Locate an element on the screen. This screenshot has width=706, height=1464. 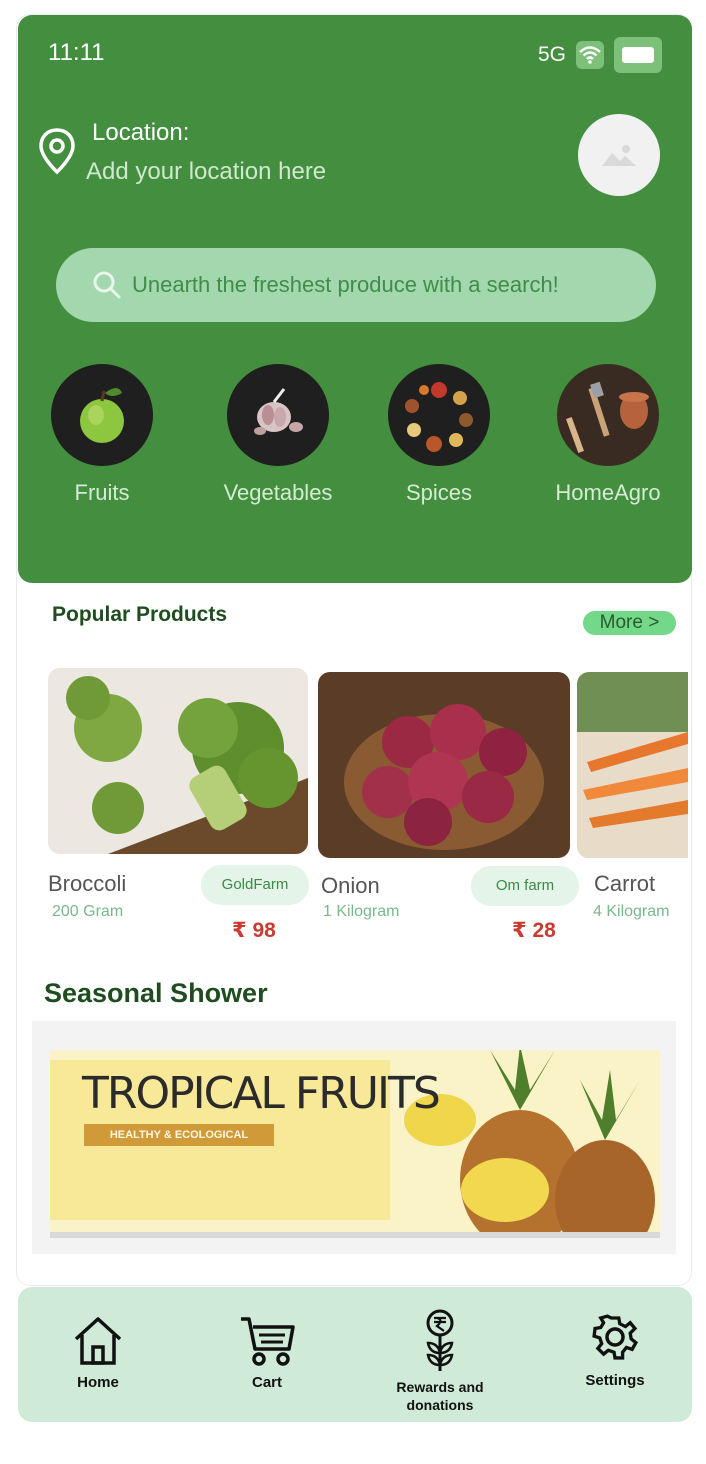
cart-icon is located at coordinates (268, 1341).